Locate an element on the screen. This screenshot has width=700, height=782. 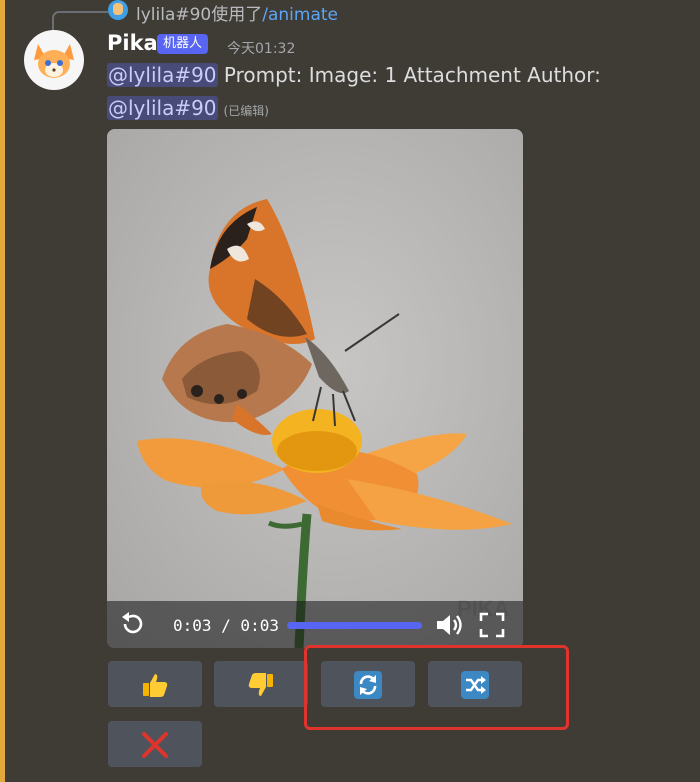
mention: @lylila#90 is located at coordinates (162, 75).